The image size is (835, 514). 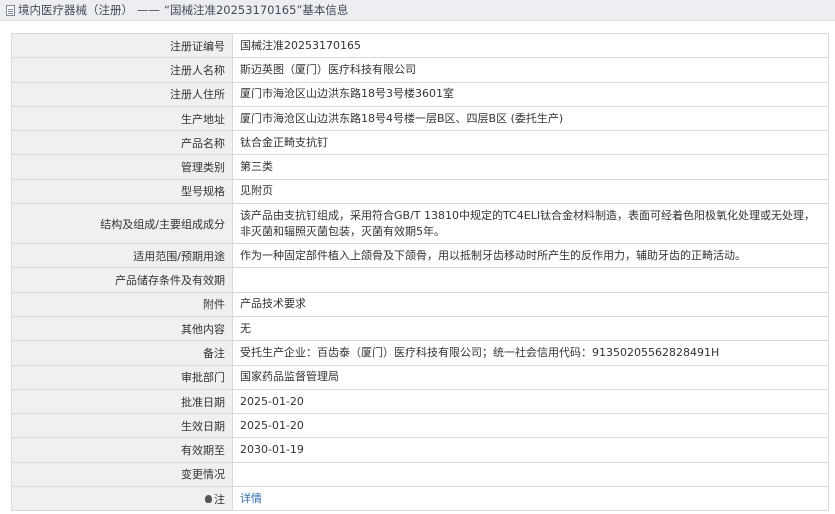 What do you see at coordinates (530, 167) in the screenshot?
I see `row-value: 第三类` at bounding box center [530, 167].